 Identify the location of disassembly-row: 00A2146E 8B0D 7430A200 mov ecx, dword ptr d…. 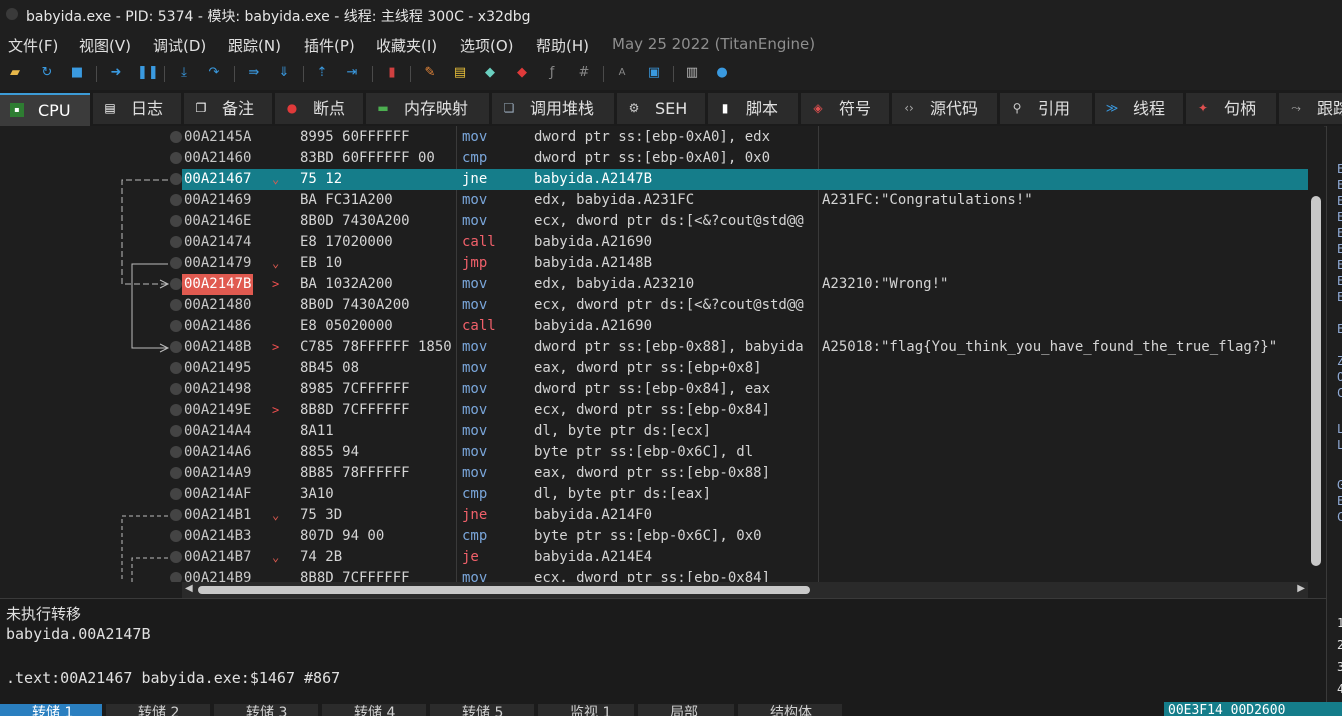
(745, 221).